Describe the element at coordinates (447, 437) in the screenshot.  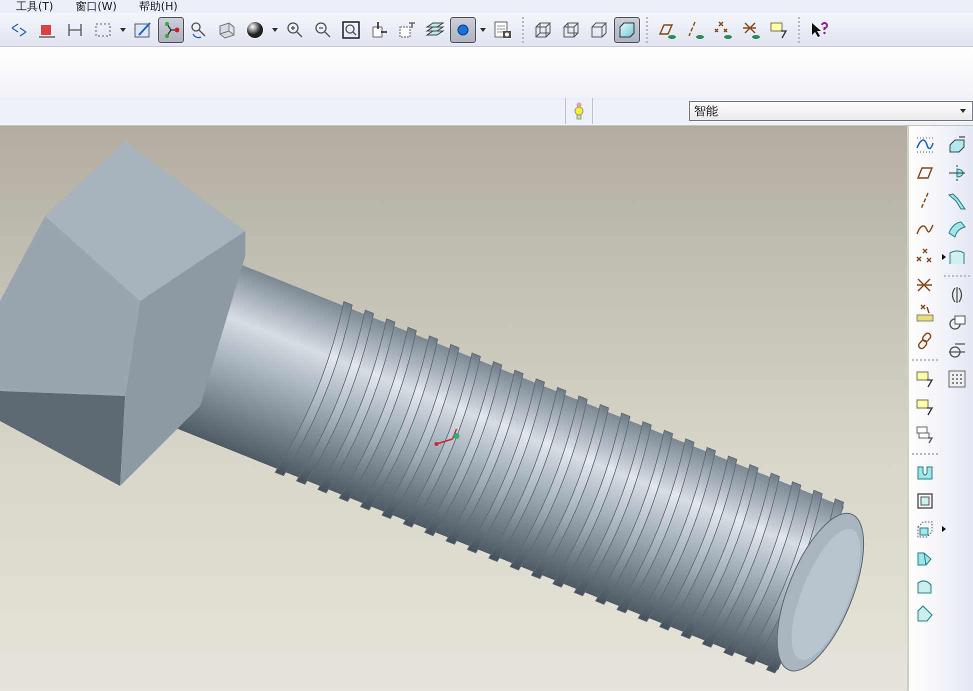
I see `axis-triad-icon` at that location.